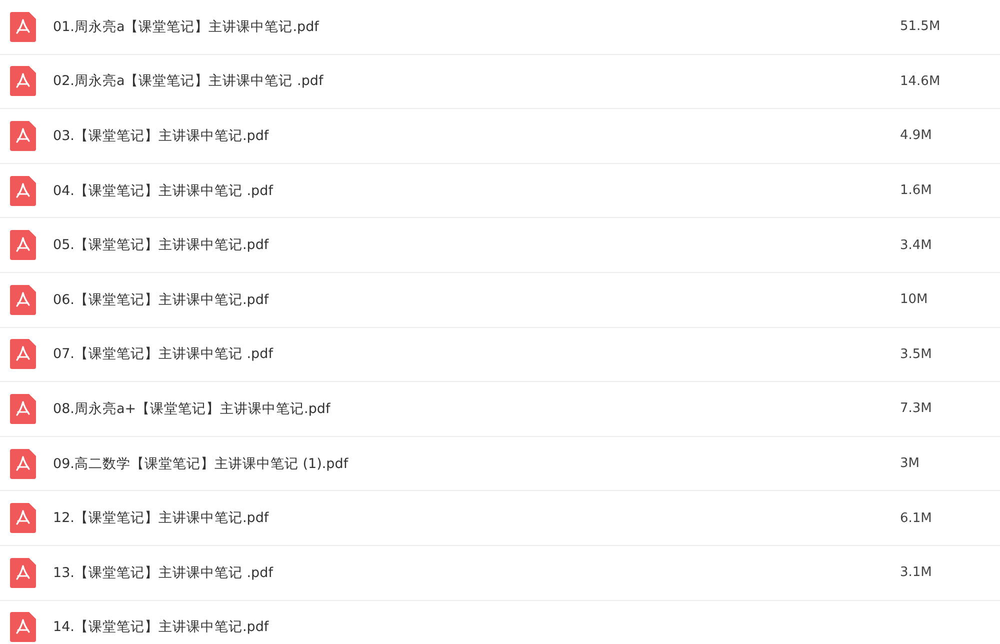 The width and height of the screenshot is (1000, 644). What do you see at coordinates (916, 136) in the screenshot?
I see `file-size: 4.9M` at bounding box center [916, 136].